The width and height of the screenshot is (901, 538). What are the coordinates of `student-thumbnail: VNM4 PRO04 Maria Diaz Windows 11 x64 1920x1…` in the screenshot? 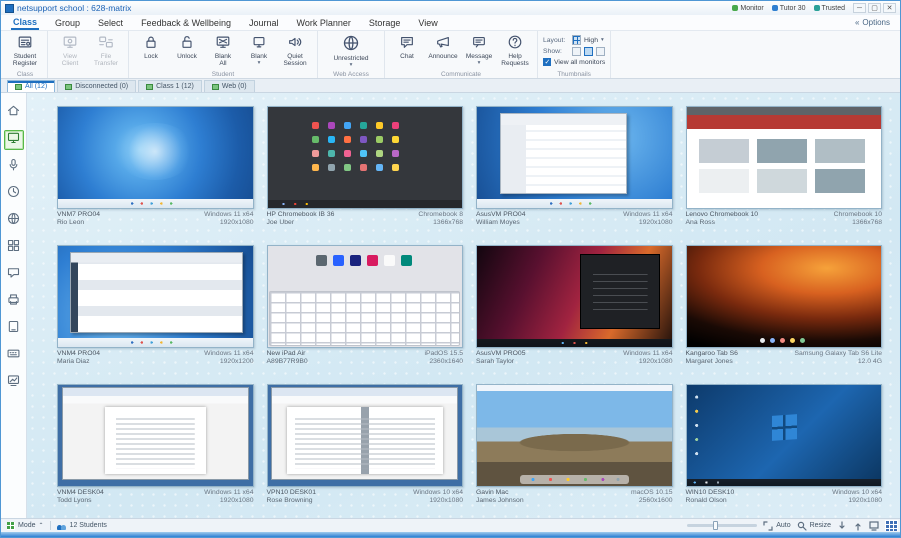 It's located at (155, 310).